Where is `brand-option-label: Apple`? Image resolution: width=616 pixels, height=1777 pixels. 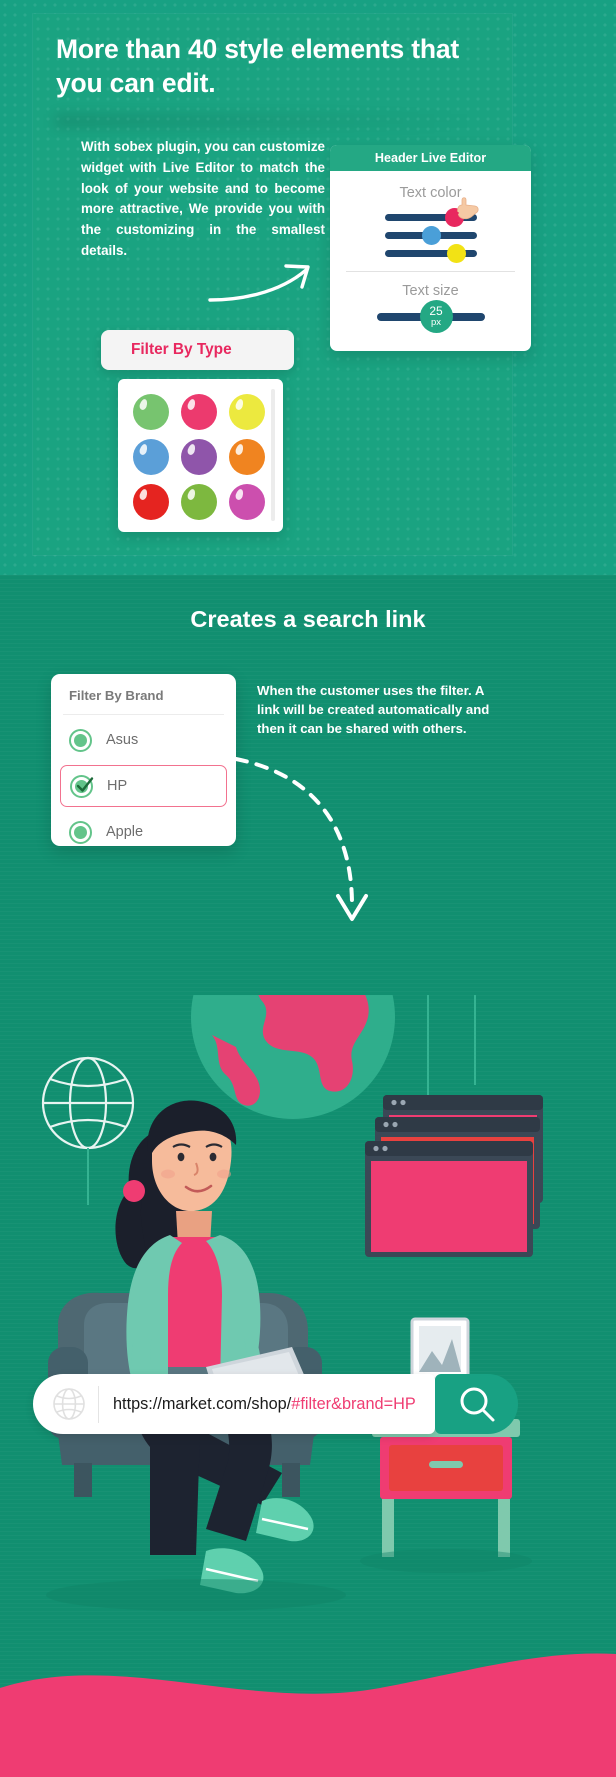 brand-option-label: Apple is located at coordinates (125, 832).